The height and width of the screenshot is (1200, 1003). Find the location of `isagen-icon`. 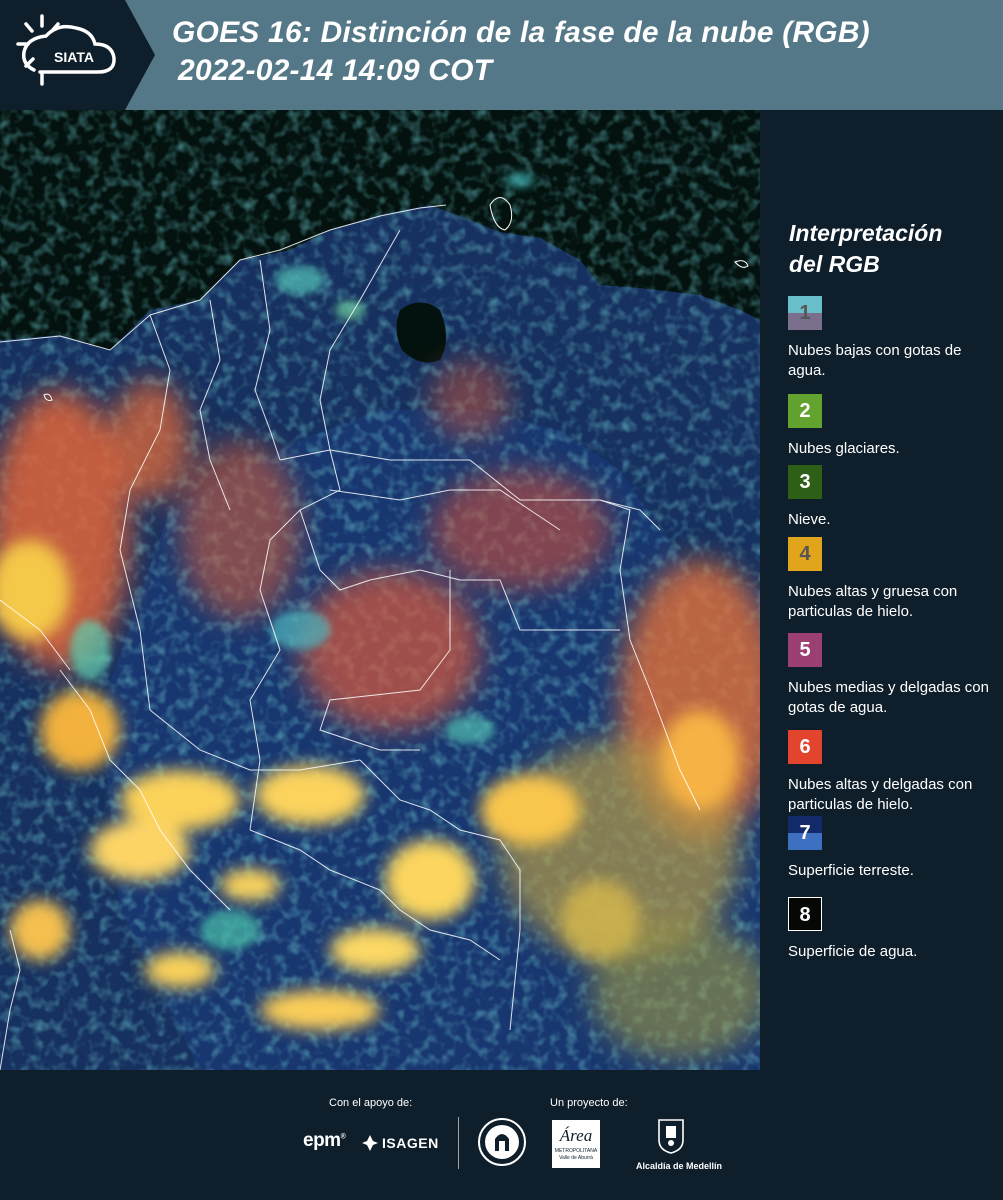

isagen-icon is located at coordinates (370, 1143).